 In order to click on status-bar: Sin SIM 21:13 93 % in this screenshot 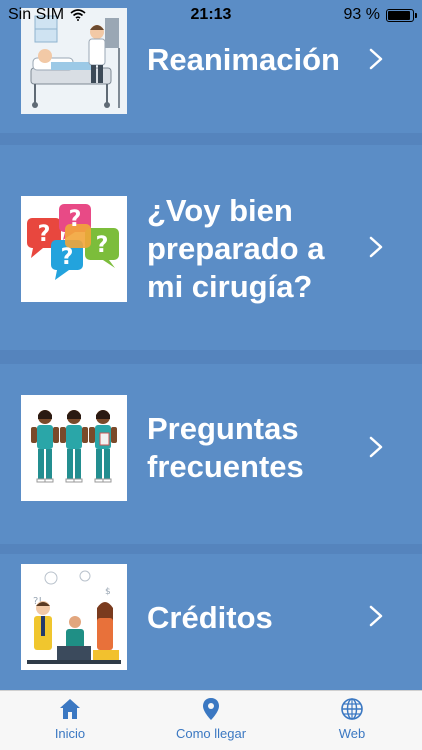, I will do `click(211, 15)`.